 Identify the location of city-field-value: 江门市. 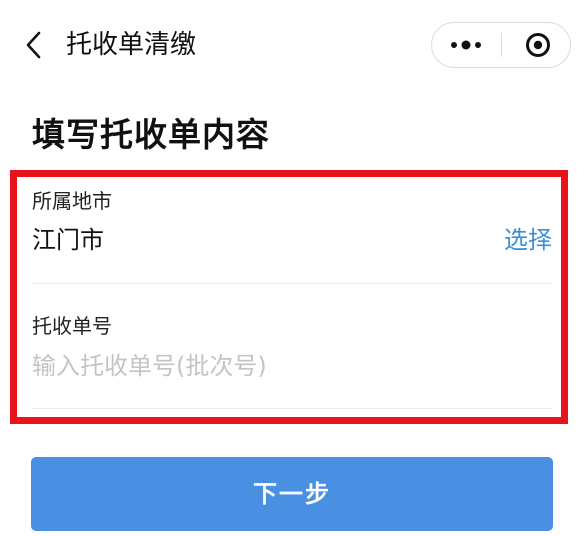
(68, 240).